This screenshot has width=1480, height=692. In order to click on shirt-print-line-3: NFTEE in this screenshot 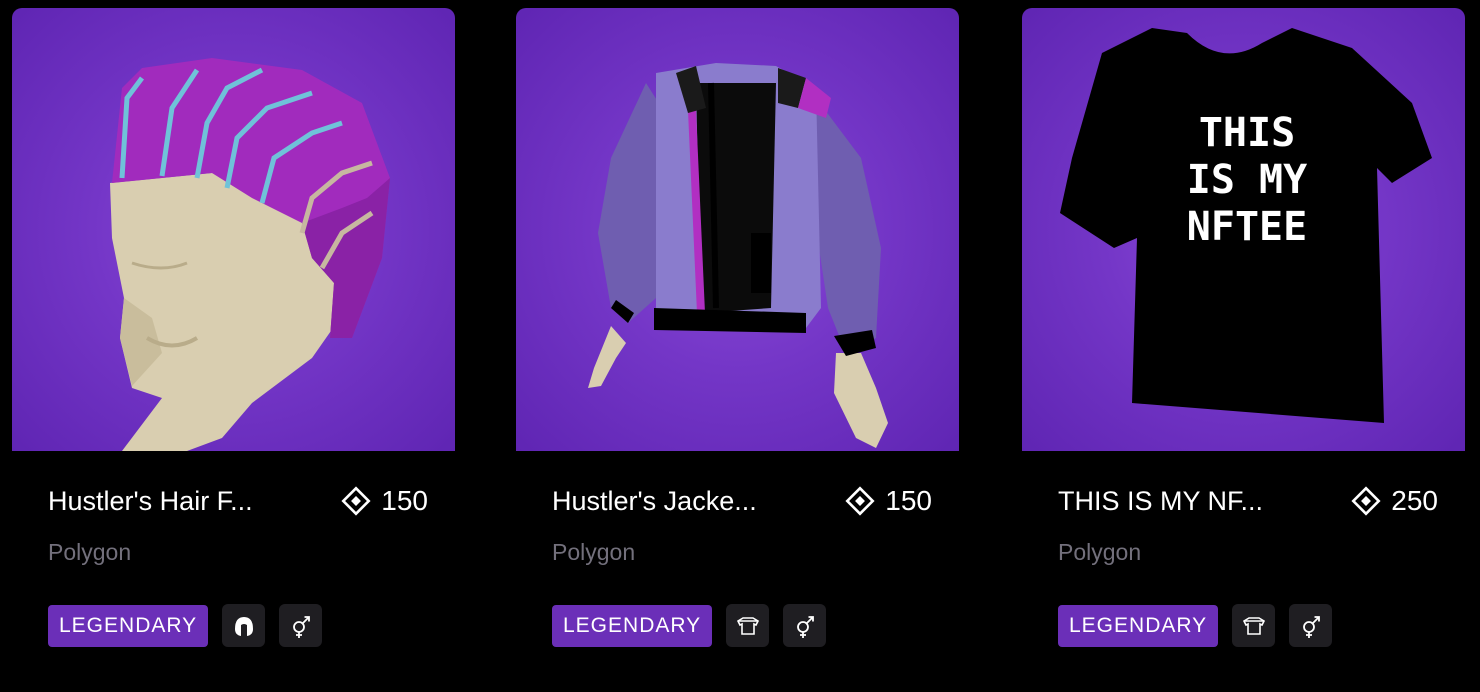, I will do `click(1247, 227)`.